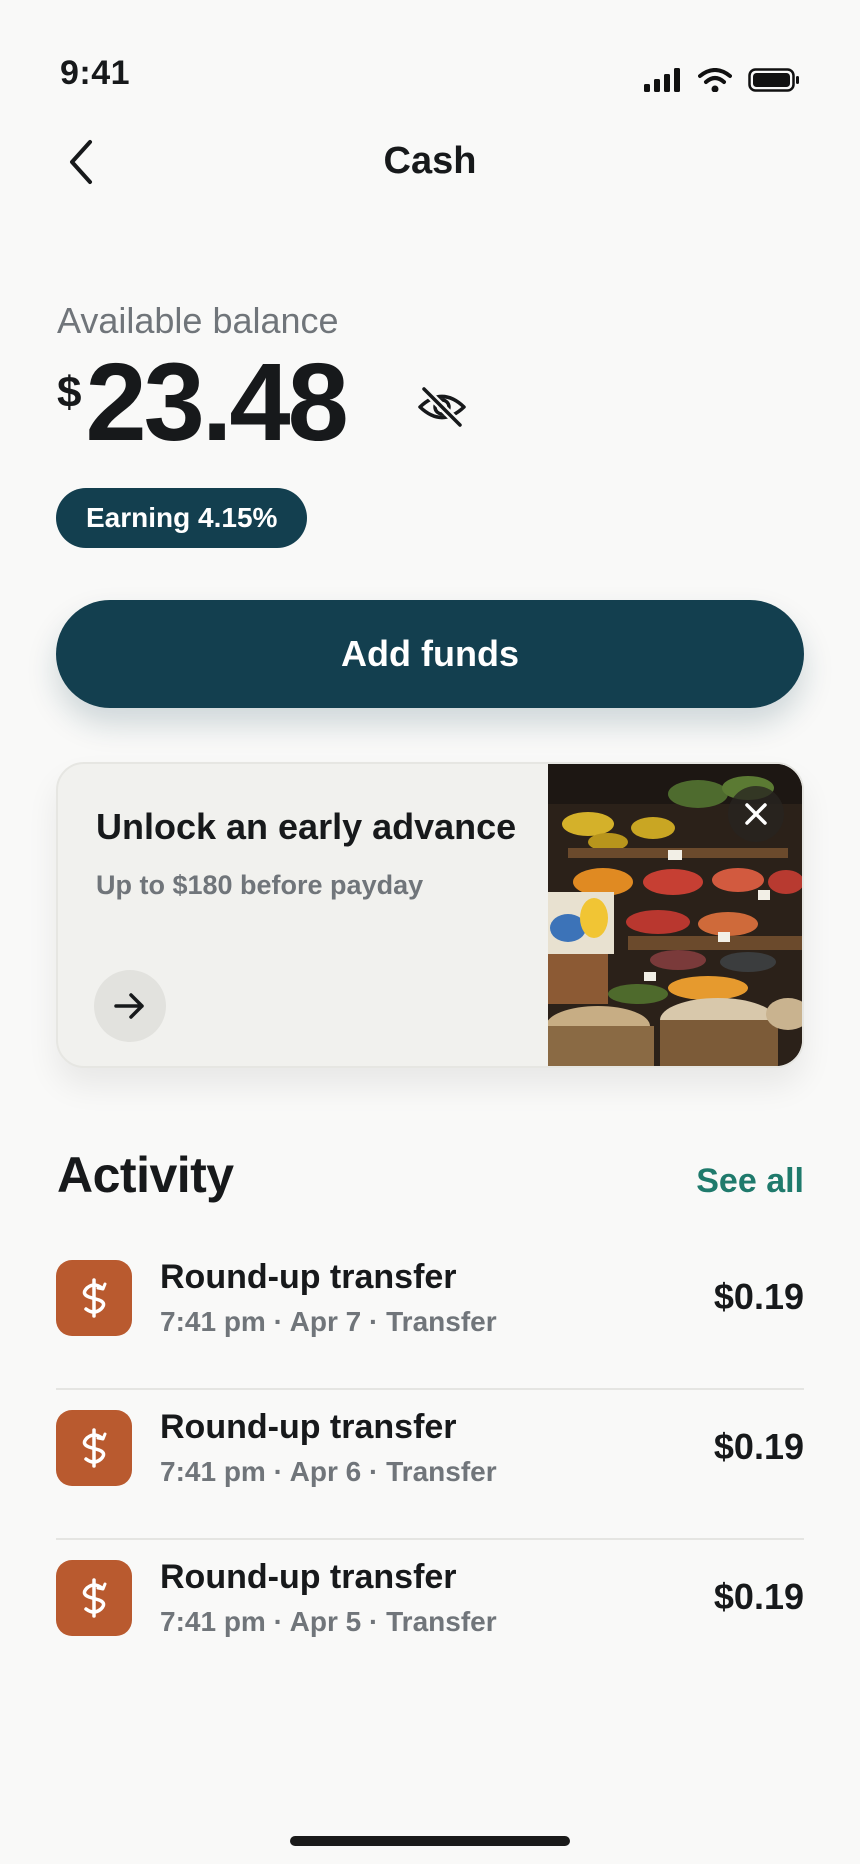  Describe the element at coordinates (182, 518) in the screenshot. I see `earning-rate-badge: Earning 4.15%` at that location.